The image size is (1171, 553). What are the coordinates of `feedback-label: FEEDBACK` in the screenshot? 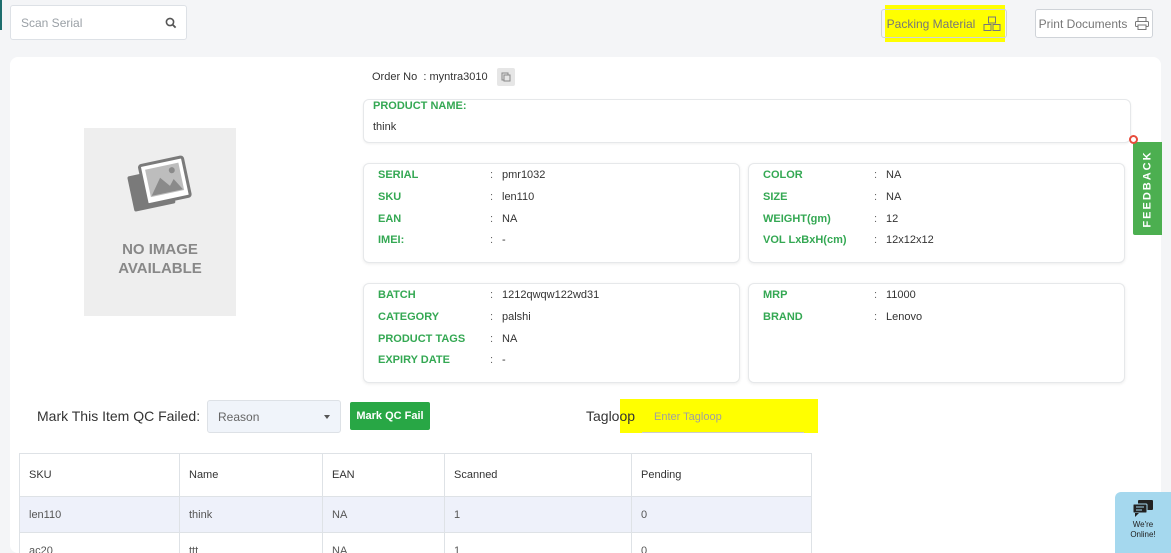 It's located at (1147, 188).